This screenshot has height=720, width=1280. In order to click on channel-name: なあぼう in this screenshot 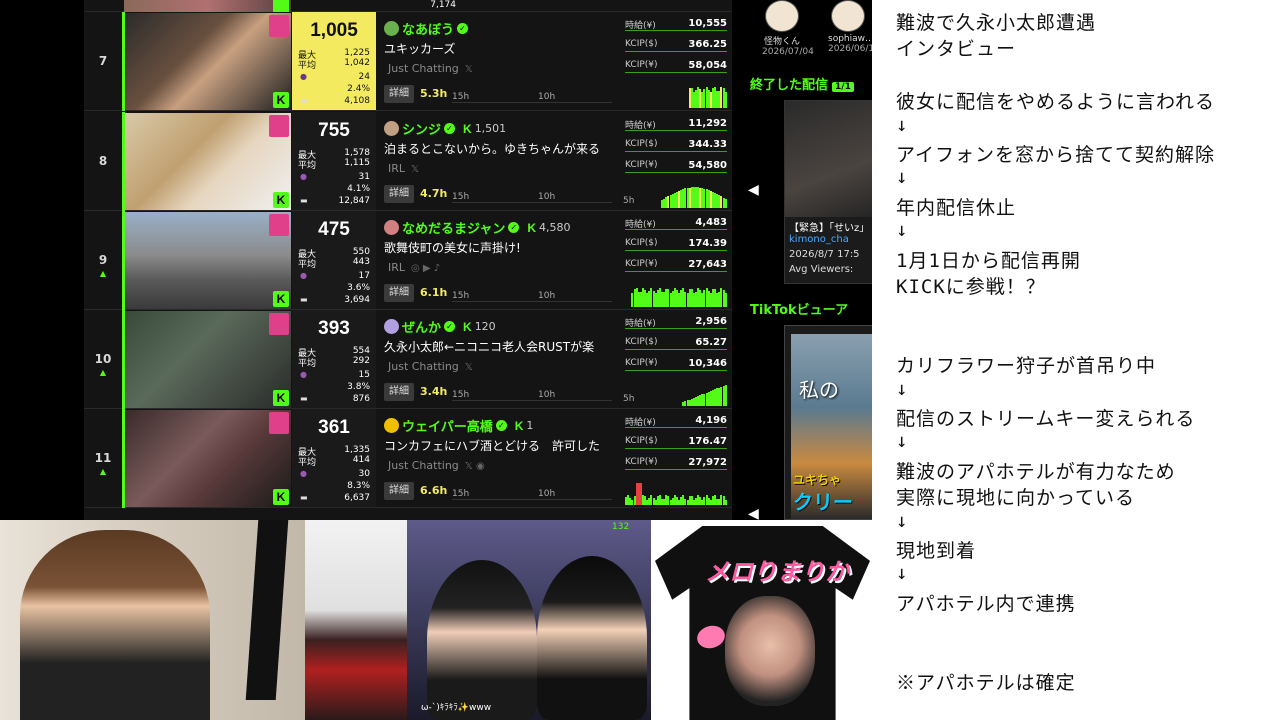, I will do `click(428, 30)`.